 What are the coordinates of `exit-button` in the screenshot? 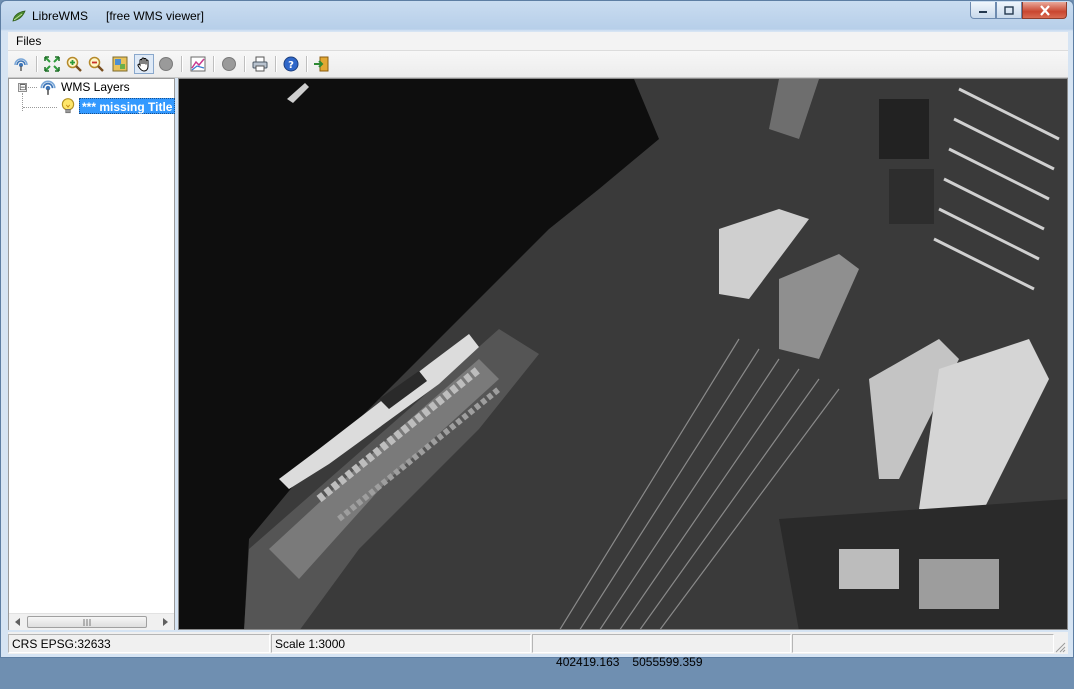 It's located at (321, 64).